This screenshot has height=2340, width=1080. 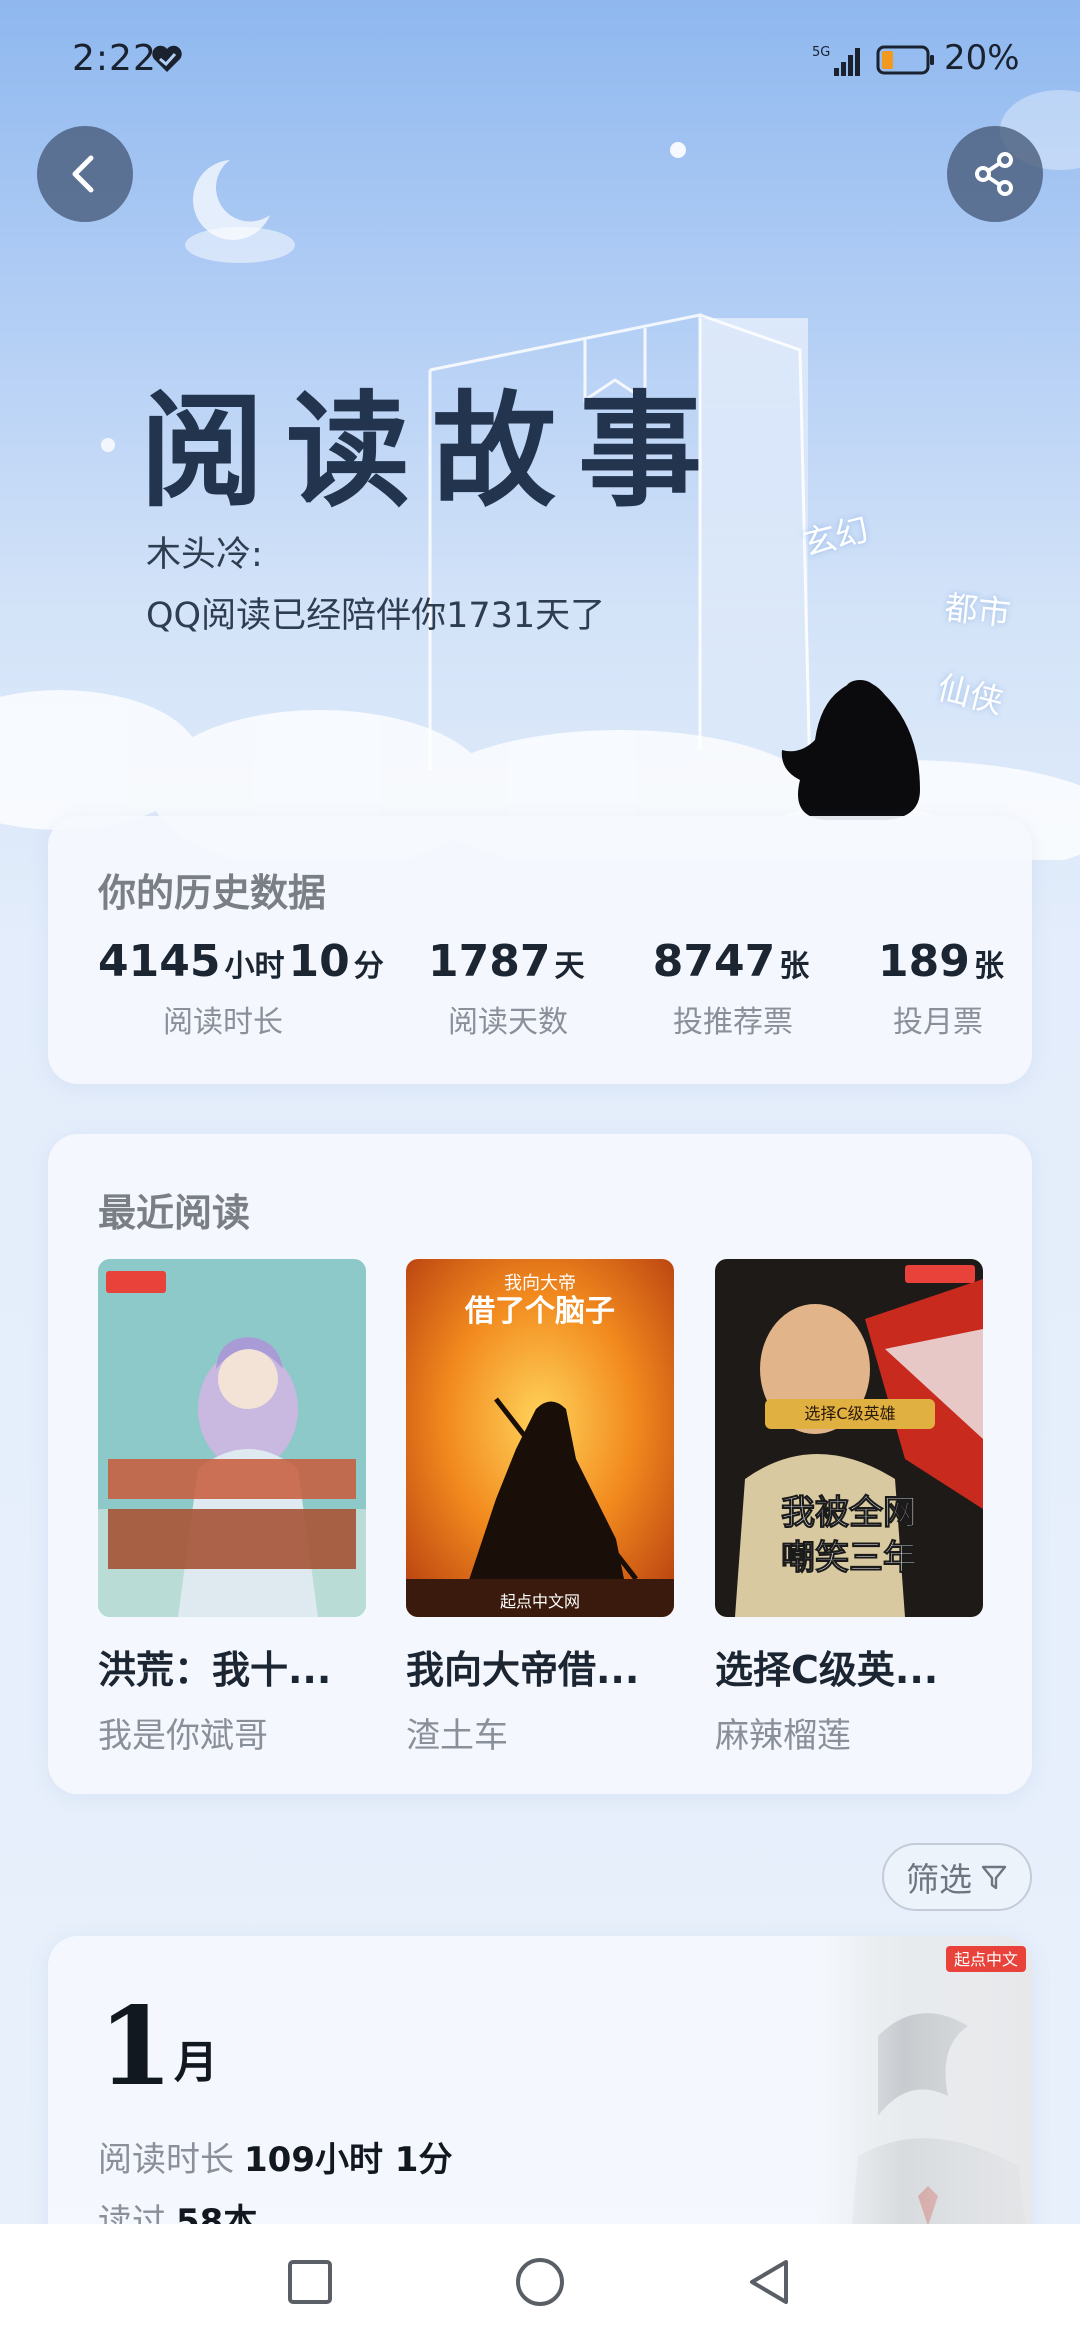 I want to click on cover-tag: 选择C级英雄, so click(x=849, y=1413).